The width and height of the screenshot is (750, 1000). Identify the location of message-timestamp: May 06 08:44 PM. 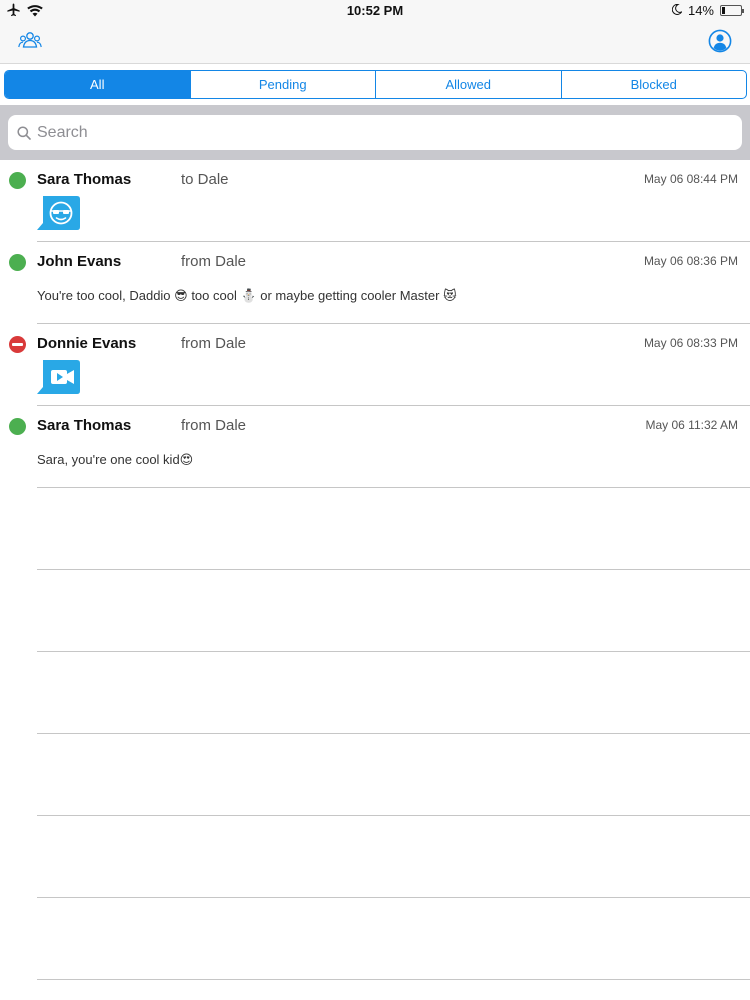
(690, 179).